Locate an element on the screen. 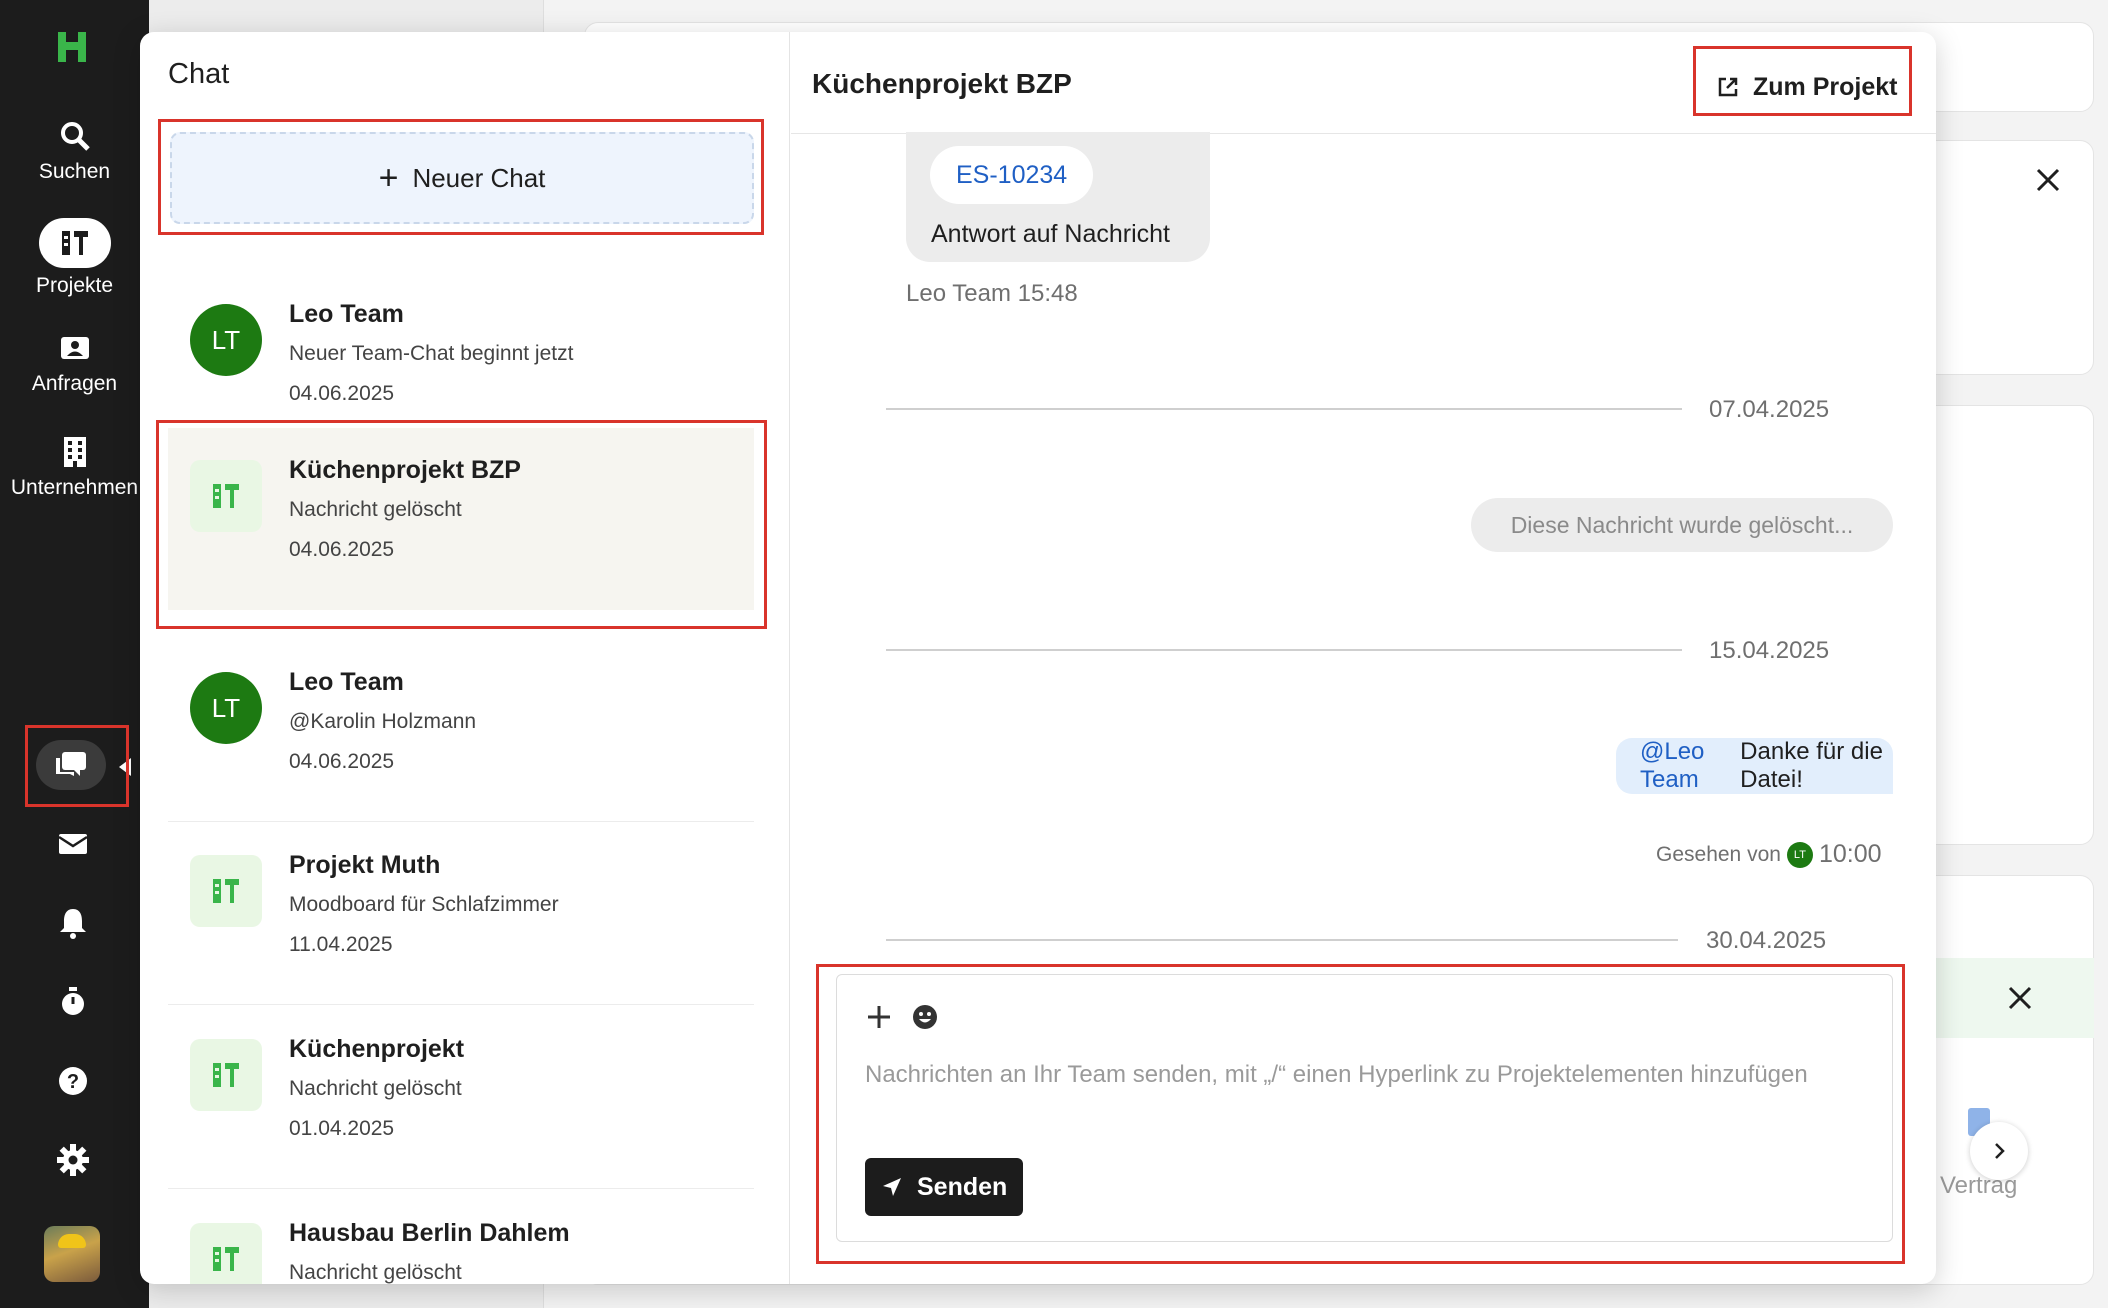  chat-item-date: 11.04.2025 is located at coordinates (341, 944).